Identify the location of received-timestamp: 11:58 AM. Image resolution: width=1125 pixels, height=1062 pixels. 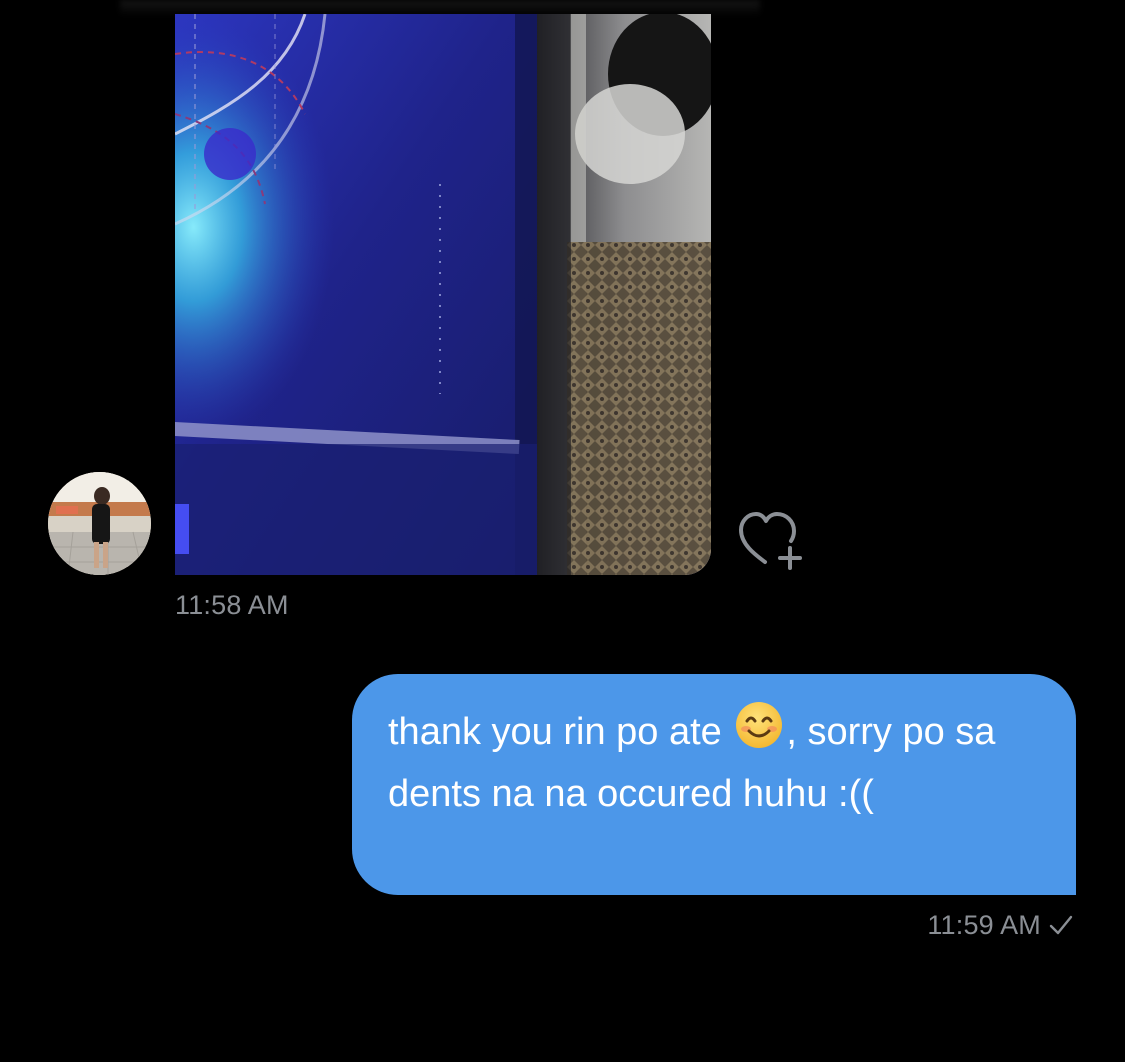
(232, 605).